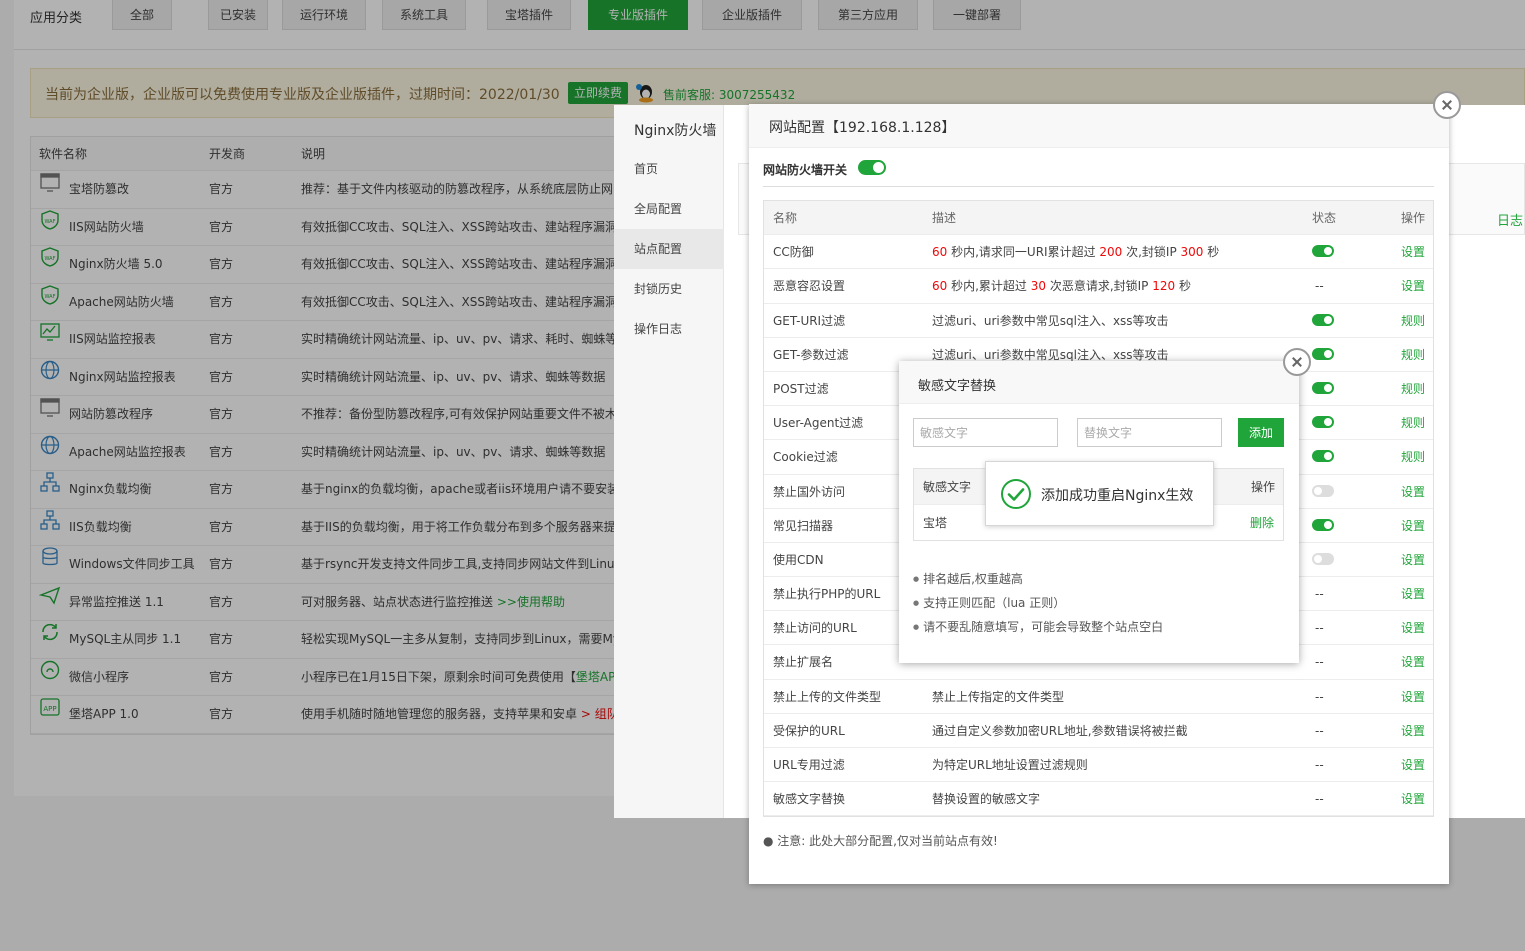 This screenshot has height=951, width=1525. I want to click on rule-desc: 60 秒内,累计超过 30 次恶意请求,封锁IP 120 秒, so click(1061, 286).